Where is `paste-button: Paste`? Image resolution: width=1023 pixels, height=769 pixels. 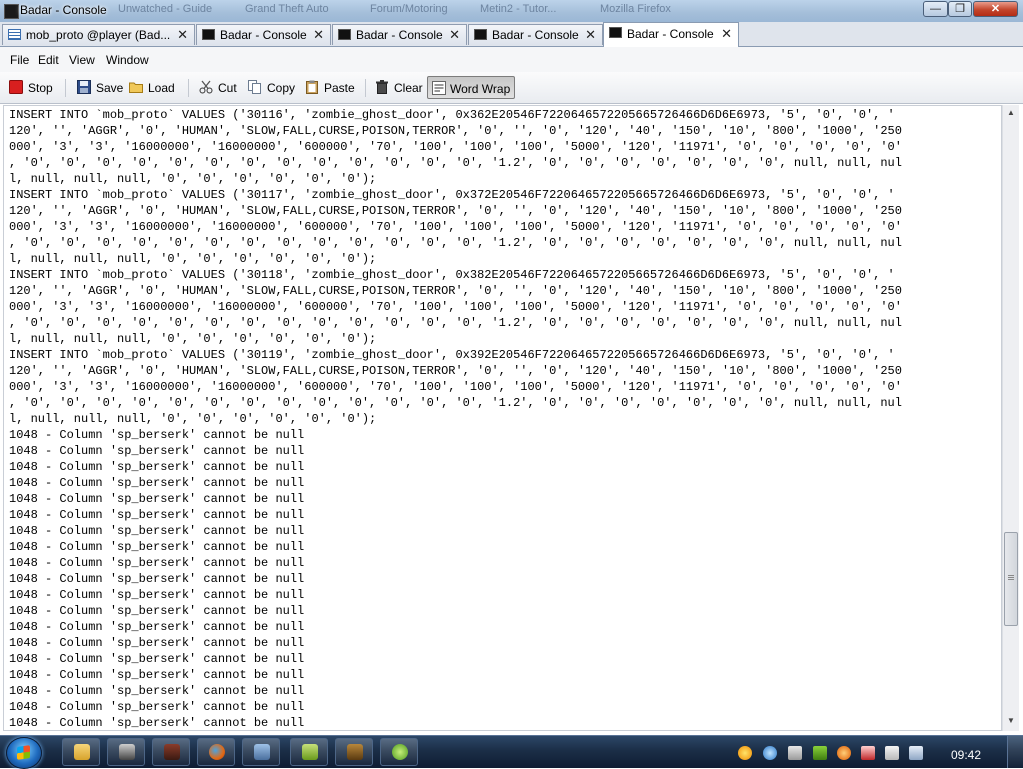 paste-button: Paste is located at coordinates (330, 87).